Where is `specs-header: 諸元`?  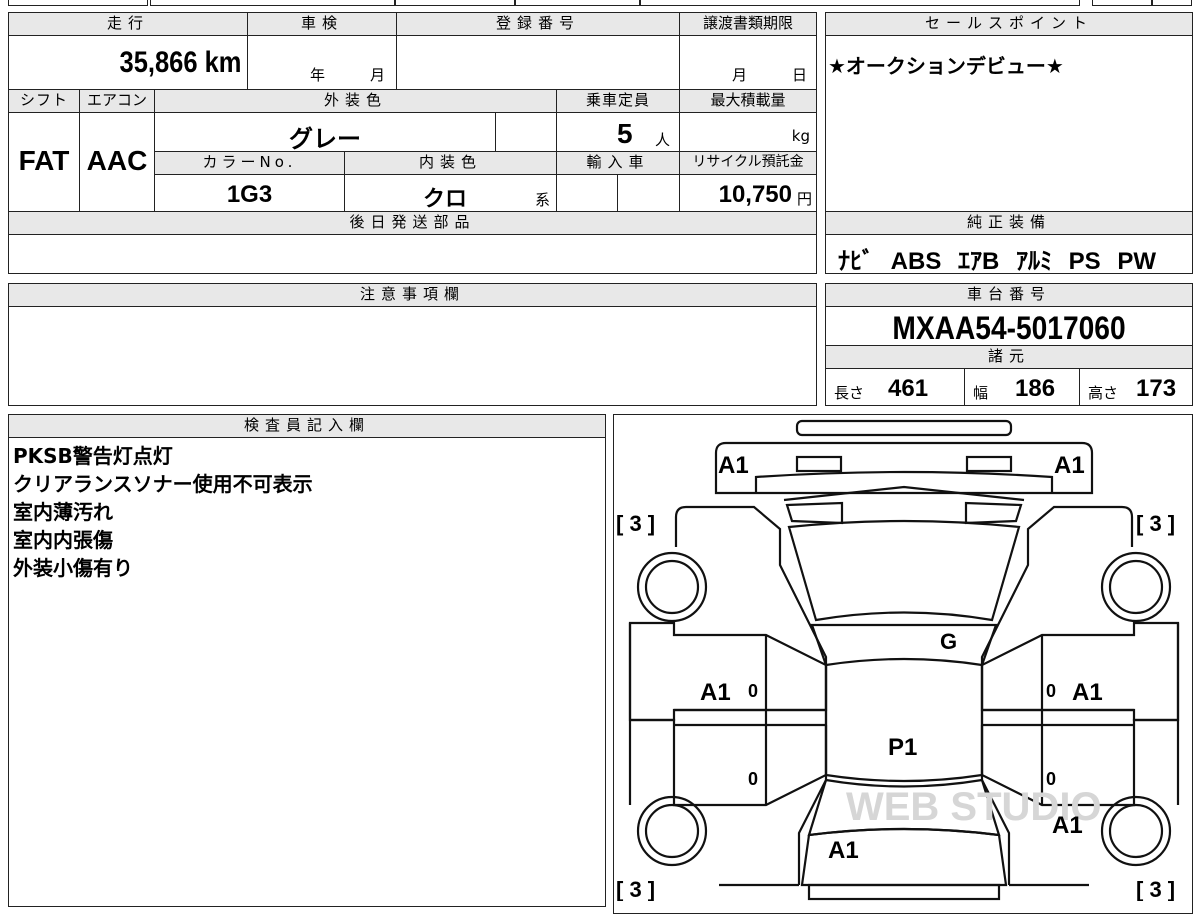 specs-header: 諸元 is located at coordinates (1009, 357).